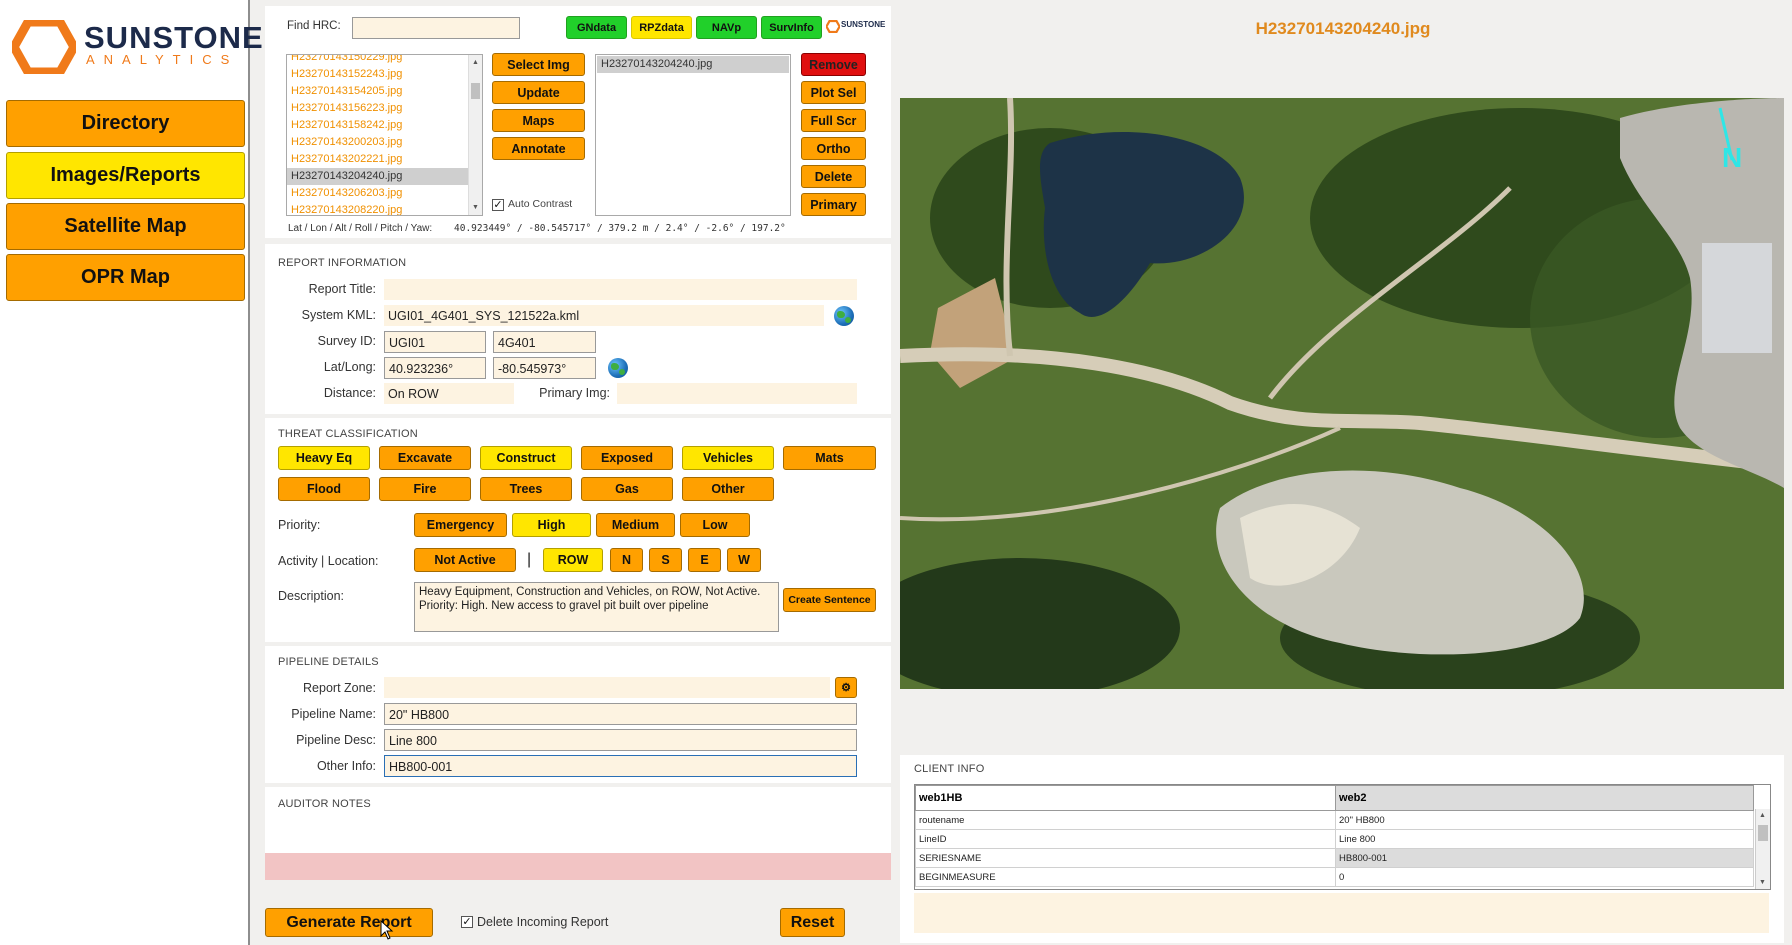 This screenshot has width=1792, height=945. What do you see at coordinates (538, 120) in the screenshot?
I see `maps-button: Maps` at bounding box center [538, 120].